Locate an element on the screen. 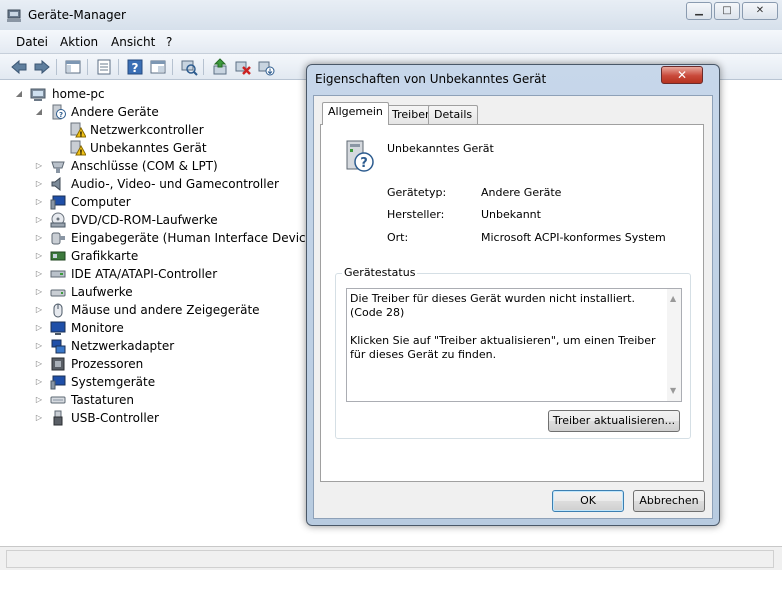 The image size is (782, 600). status-scrollbar: ▲ ▼ is located at coordinates (674, 345).